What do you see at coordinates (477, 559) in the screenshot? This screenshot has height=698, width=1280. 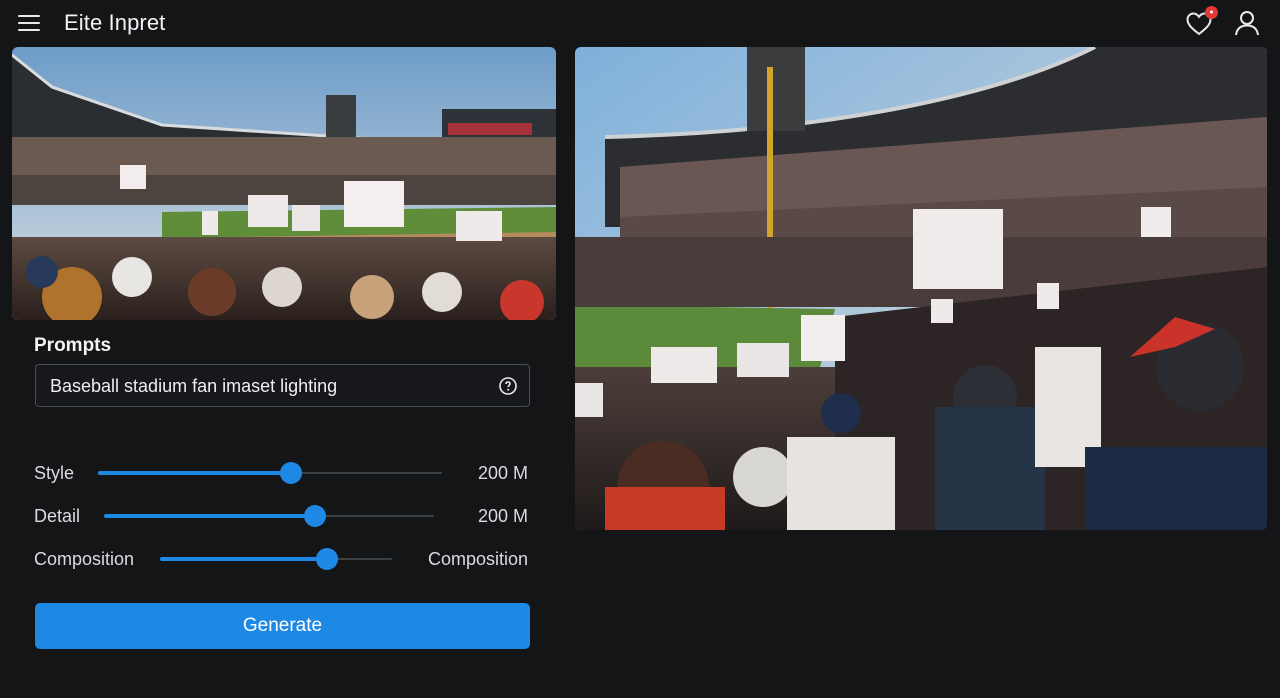 I see `composition-value: Composition` at bounding box center [477, 559].